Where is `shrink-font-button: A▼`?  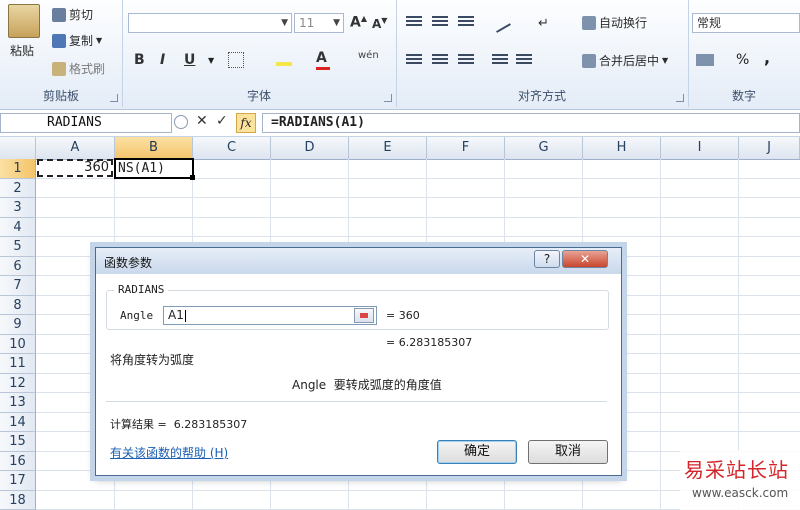 shrink-font-button: A▼ is located at coordinates (379, 23).